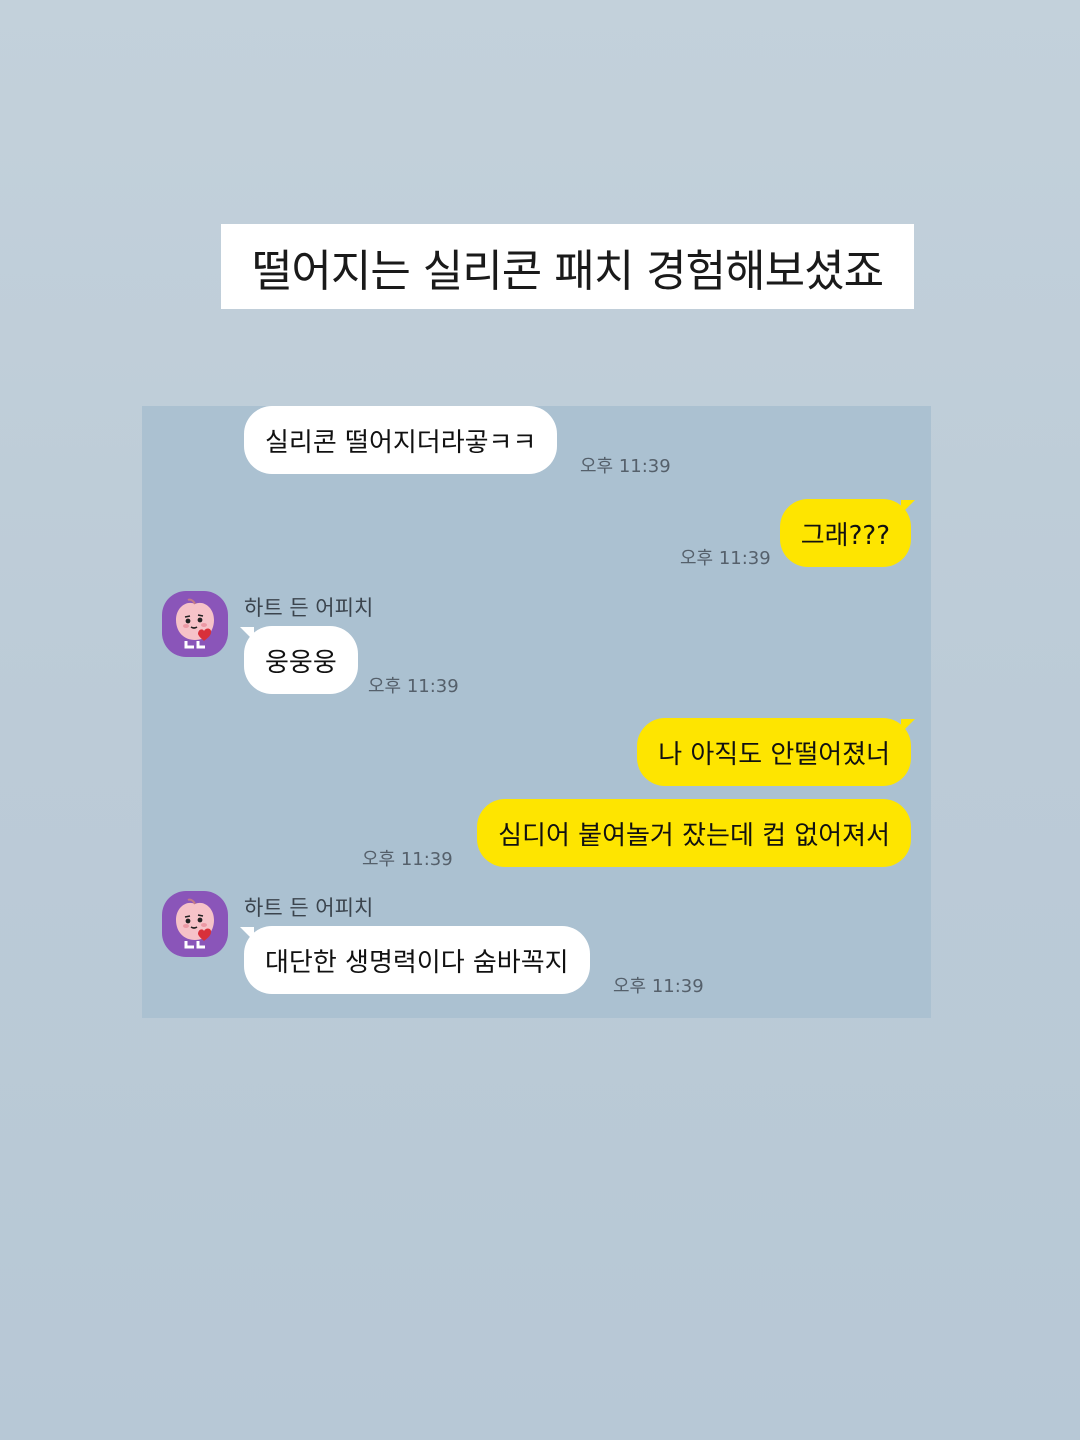 The height and width of the screenshot is (1440, 1080). I want to click on message-bubble-received: 웅웅웅, so click(301, 660).